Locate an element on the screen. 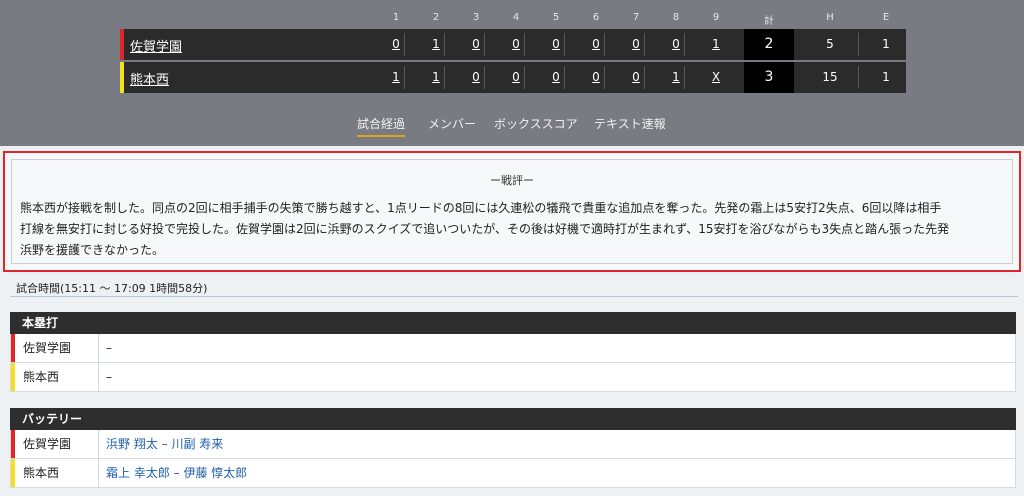 This screenshot has height=496, width=1024. game-time: 試合時間(15:11 〜 17:09 1時間58分) is located at coordinates (112, 288).